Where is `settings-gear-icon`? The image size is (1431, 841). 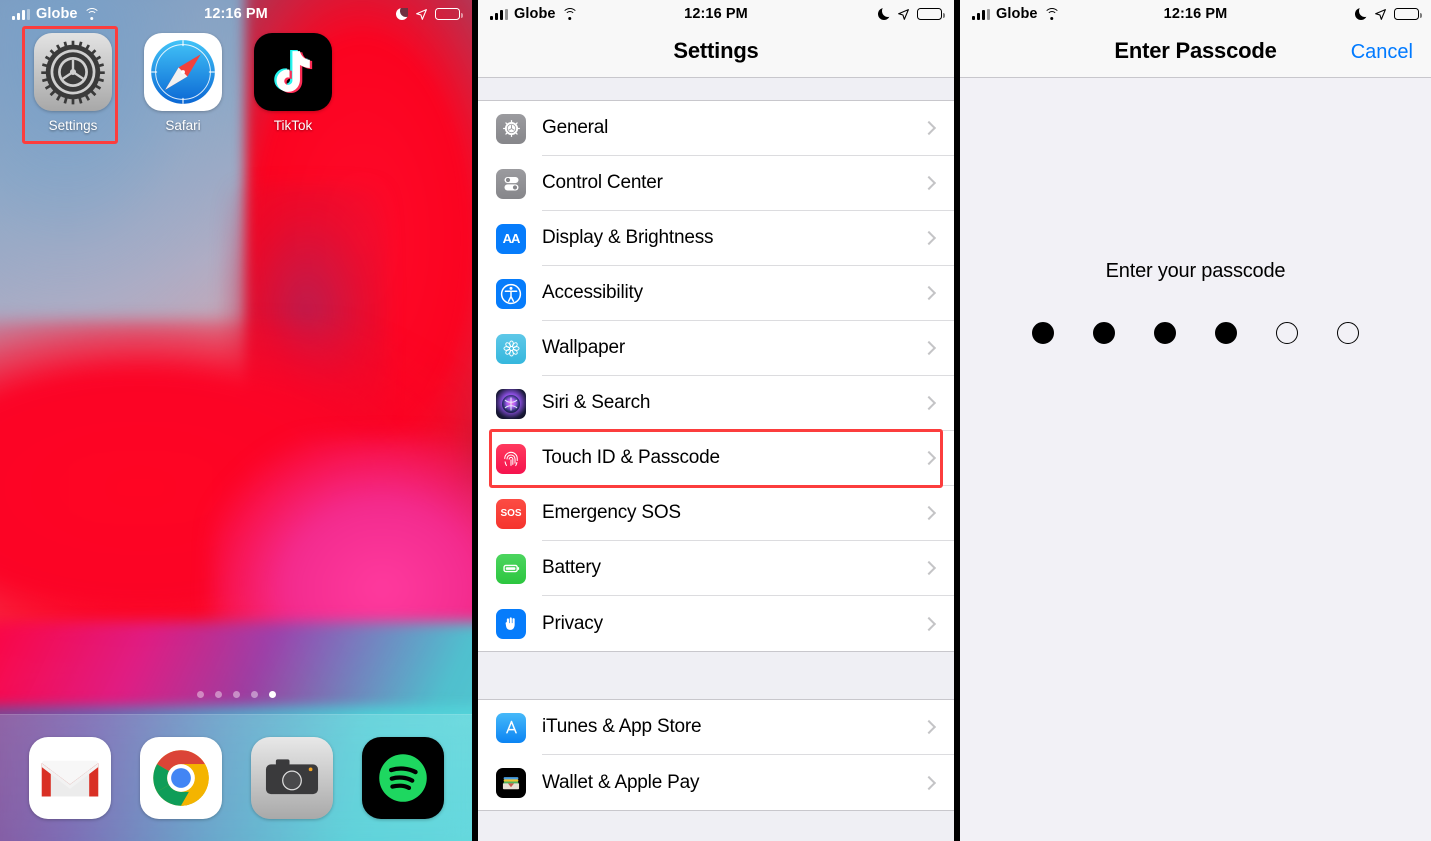 settings-gear-icon is located at coordinates (73, 72).